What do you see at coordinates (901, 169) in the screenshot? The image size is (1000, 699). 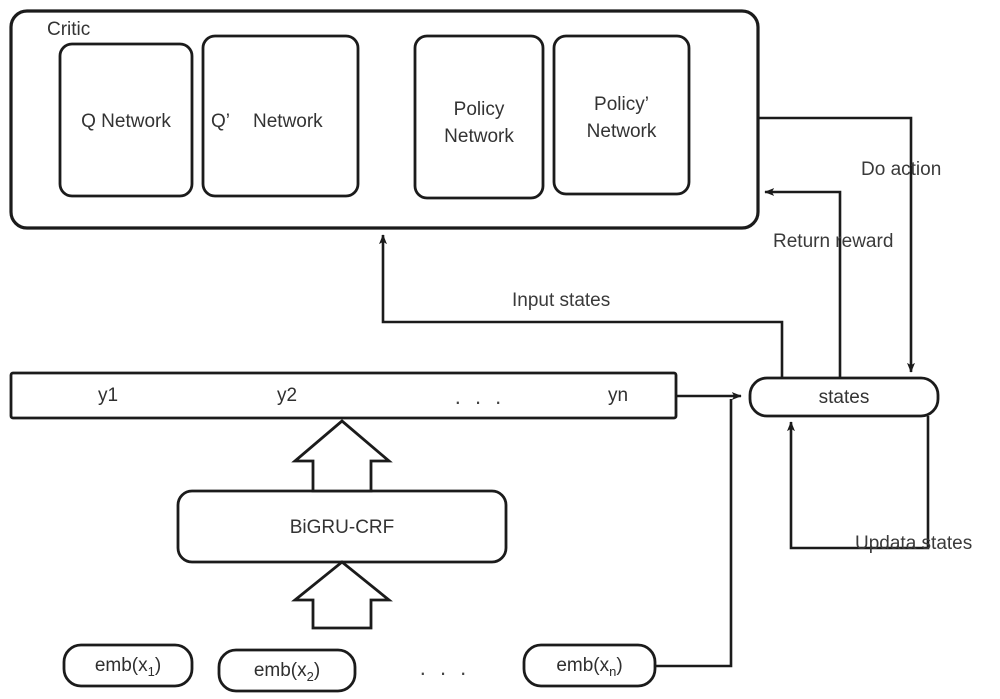 I see `do-action-label: Do action` at bounding box center [901, 169].